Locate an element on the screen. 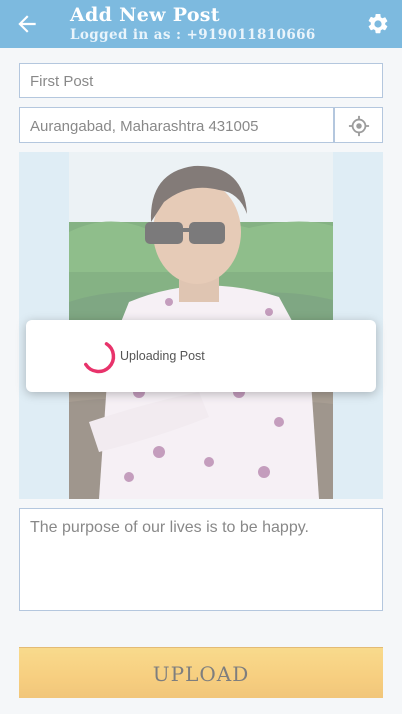  upload-progress-dialog: Uploading Post is located at coordinates (201, 356).